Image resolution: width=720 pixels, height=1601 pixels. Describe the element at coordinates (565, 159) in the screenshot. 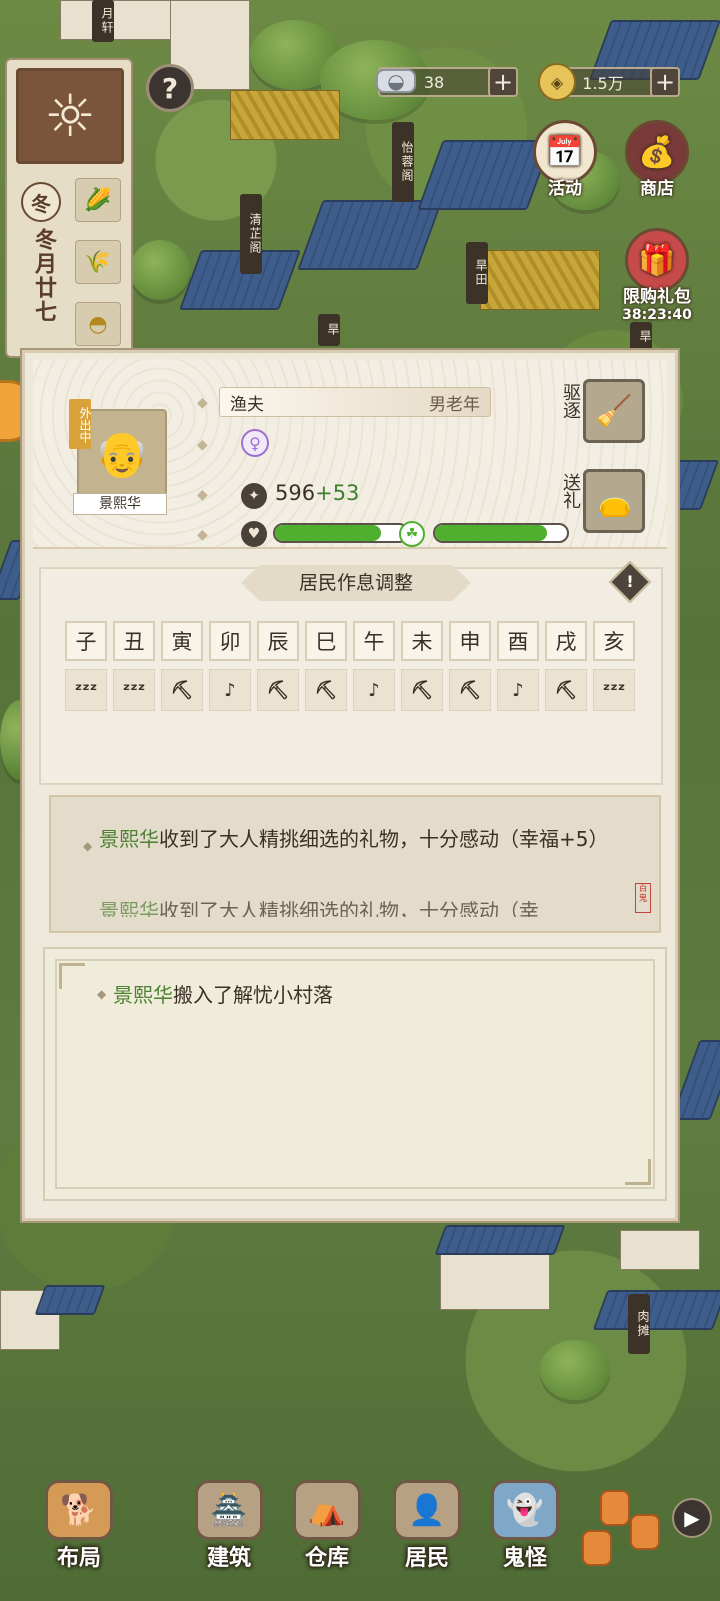

I see `activity-button: 📅 活动` at that location.